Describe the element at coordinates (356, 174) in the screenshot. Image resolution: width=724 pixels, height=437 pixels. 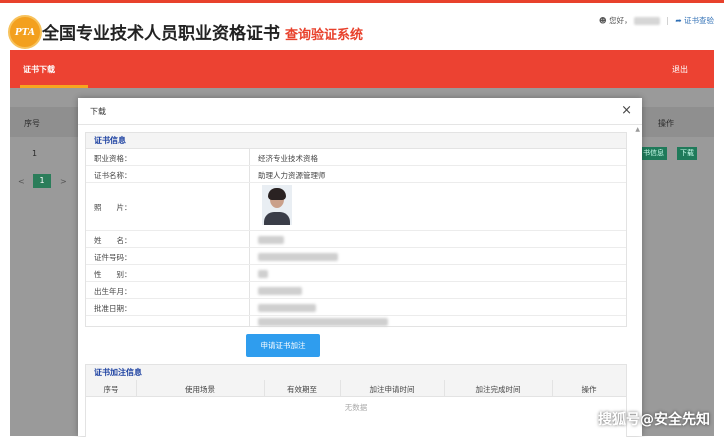
I see `row-cert-name: 证书名称： 助理人力资源管理师` at that location.